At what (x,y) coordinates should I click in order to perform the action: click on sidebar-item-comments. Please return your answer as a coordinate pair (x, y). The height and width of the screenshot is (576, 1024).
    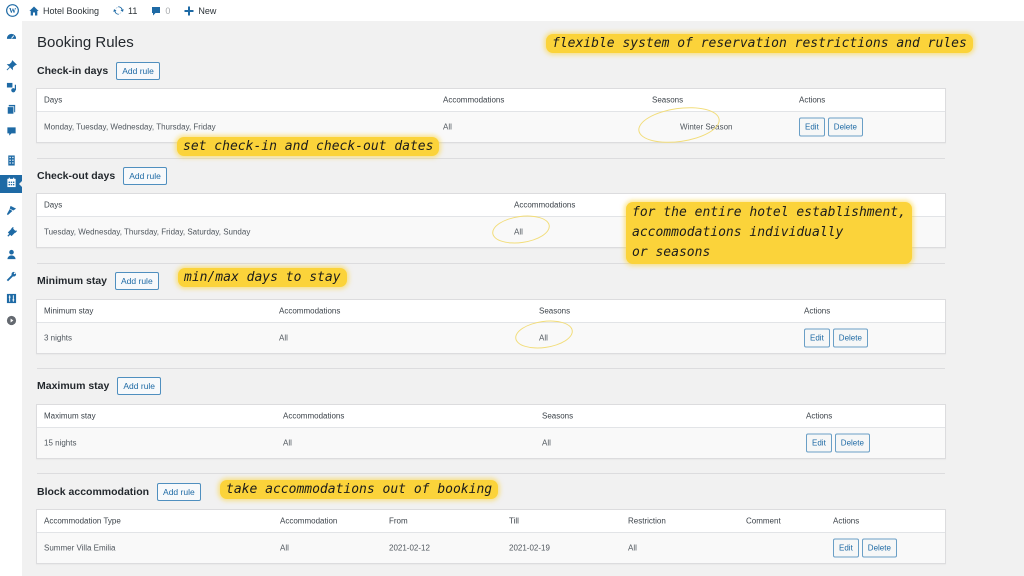
    Looking at the image, I should click on (11, 133).